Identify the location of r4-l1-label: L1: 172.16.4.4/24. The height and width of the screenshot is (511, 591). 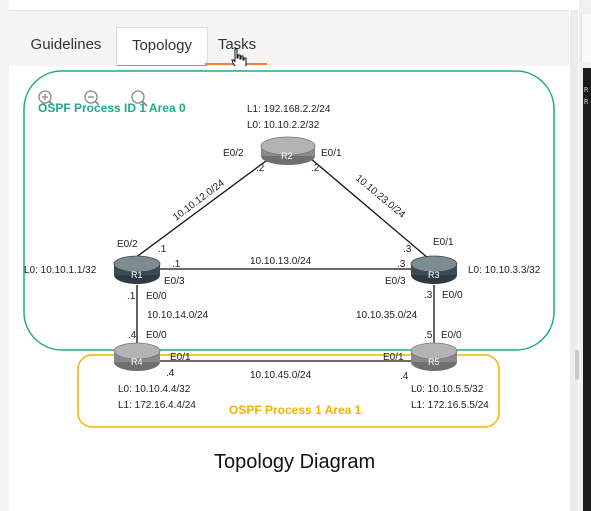
(157, 405).